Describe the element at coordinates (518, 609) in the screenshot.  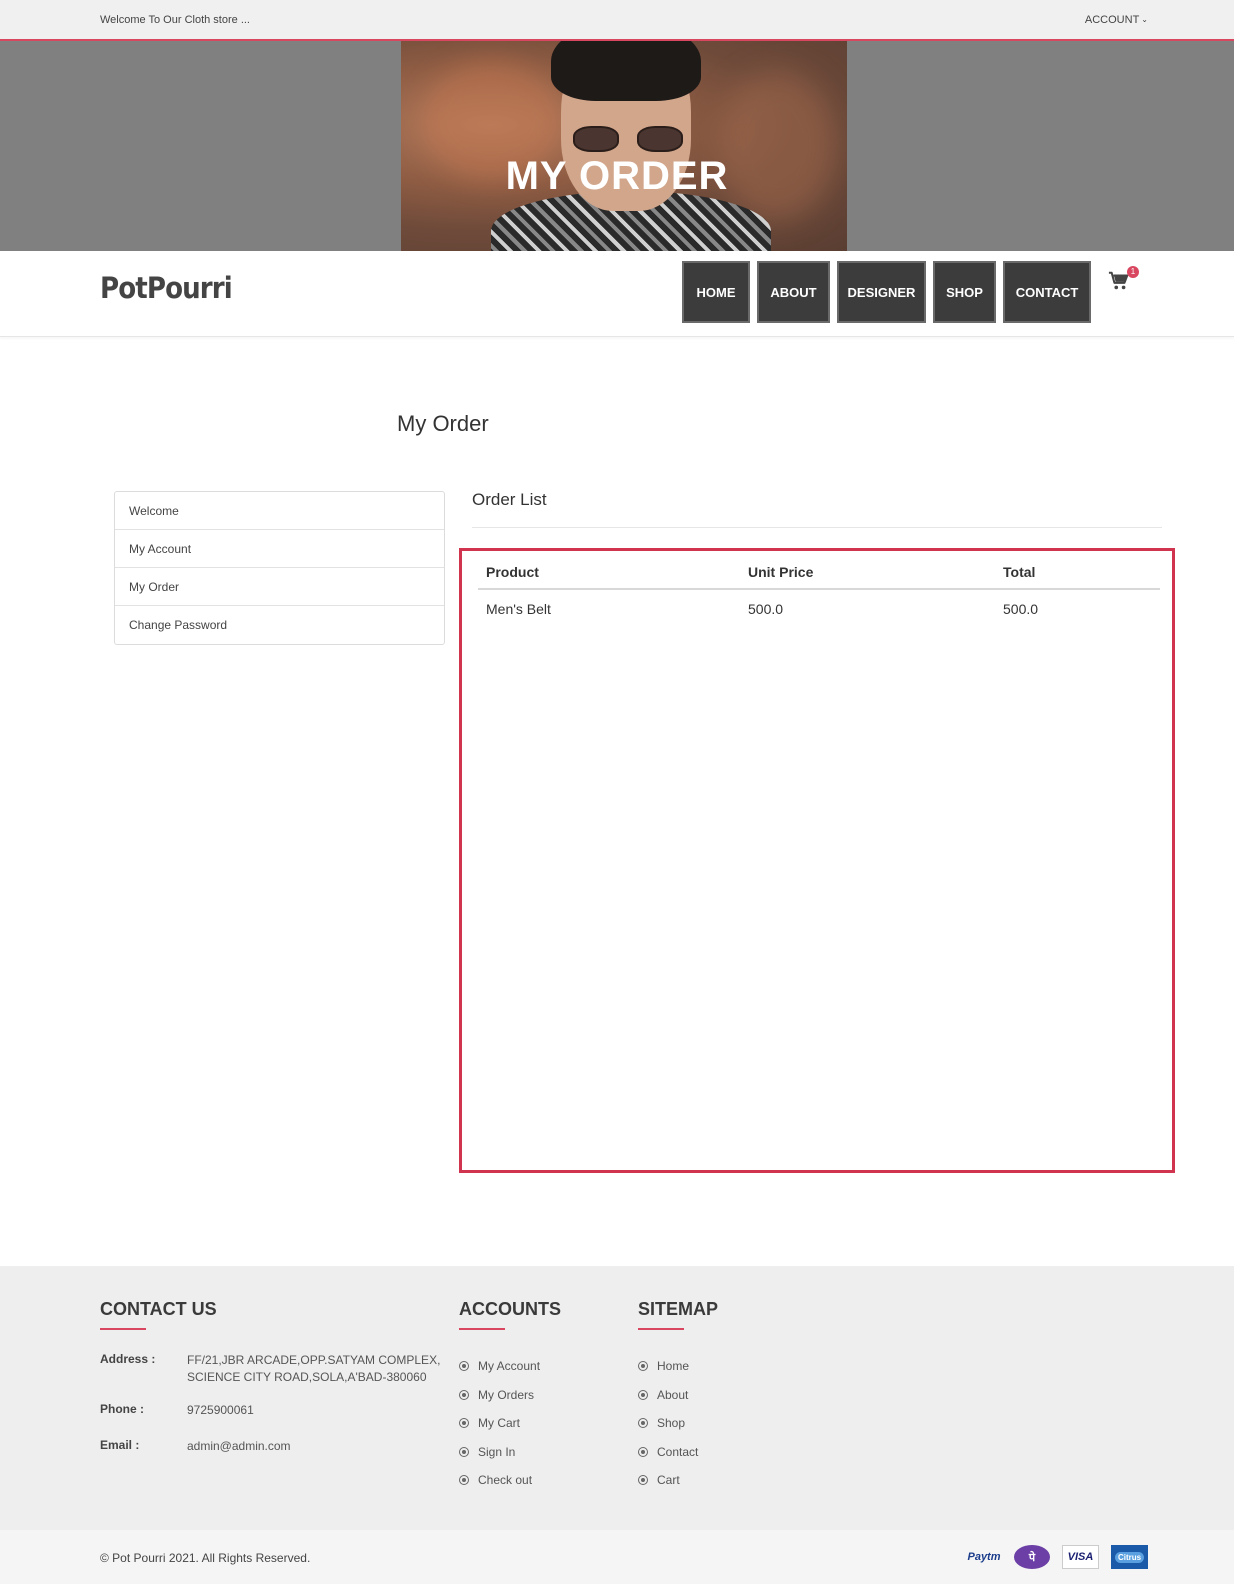
I see `cell-product: Men's Belt` at that location.